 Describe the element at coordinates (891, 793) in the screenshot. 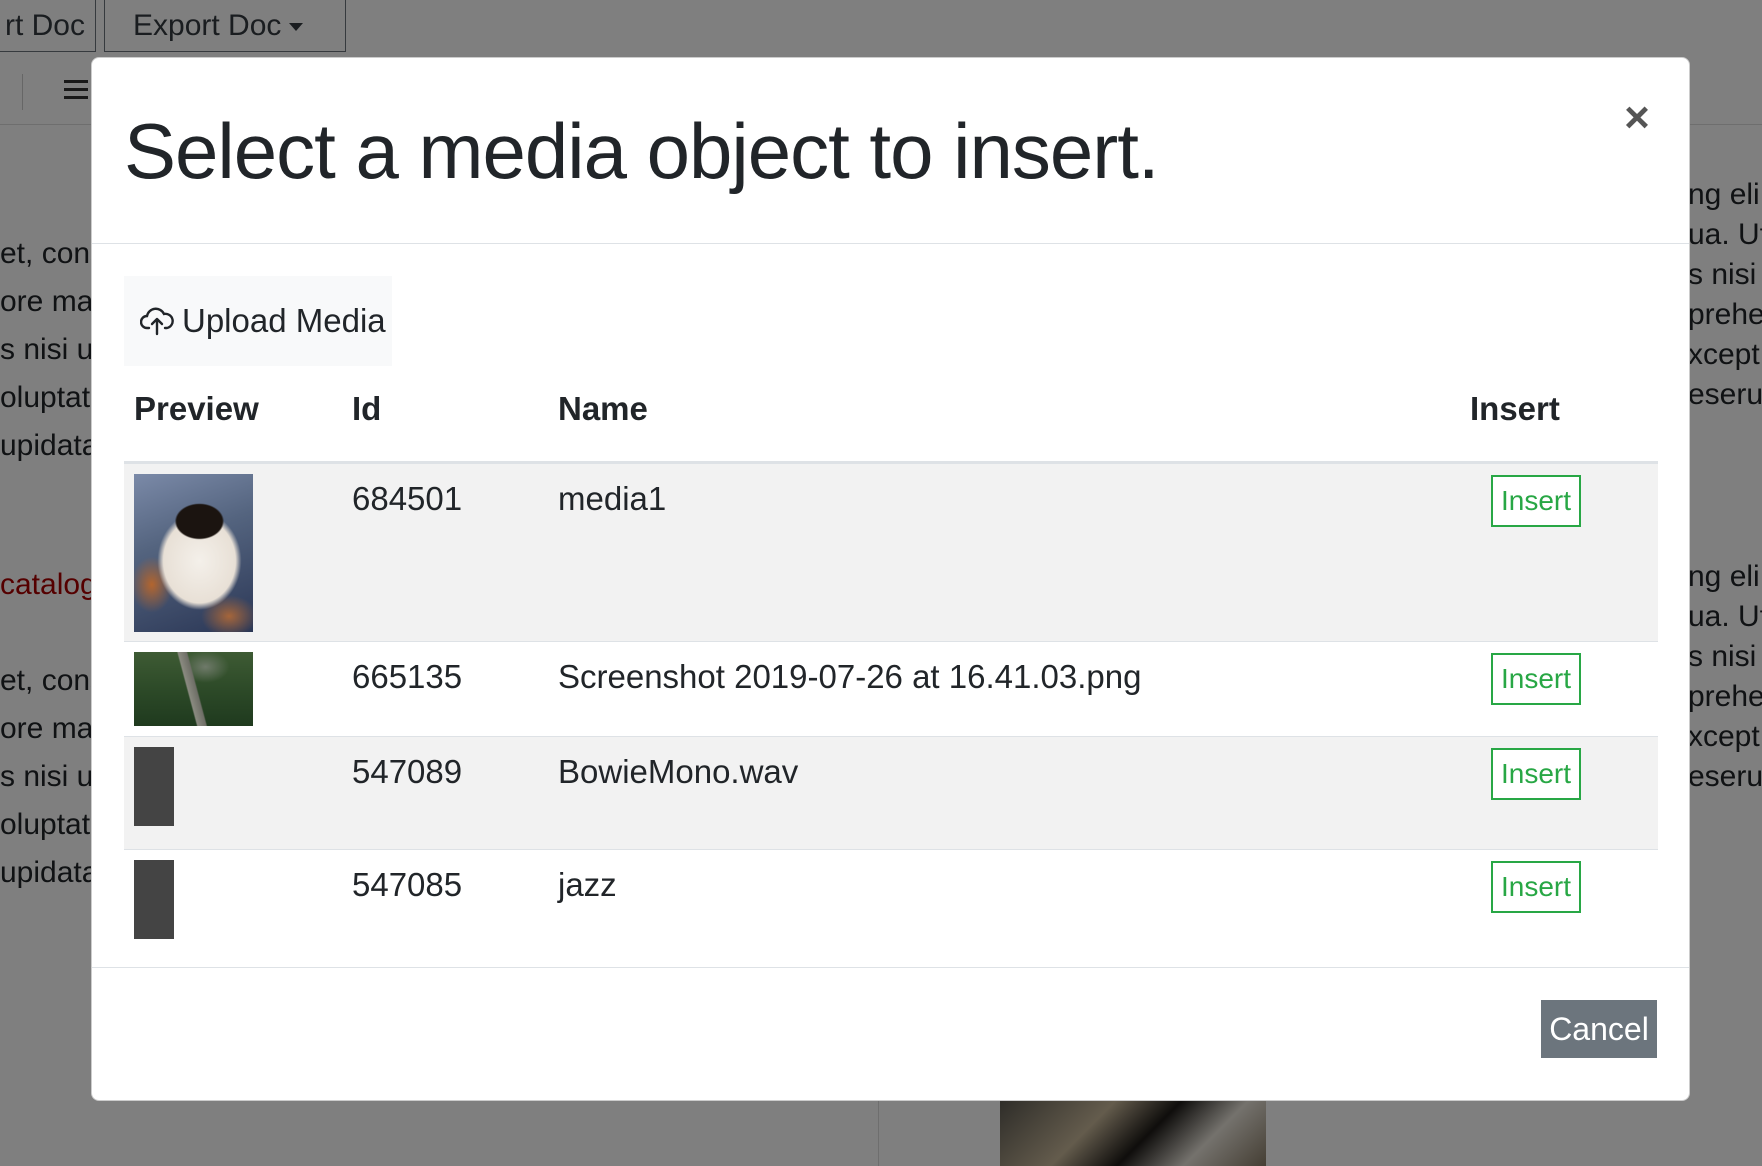

I see `table-row: 547089 BowieMono.wav Insert` at that location.